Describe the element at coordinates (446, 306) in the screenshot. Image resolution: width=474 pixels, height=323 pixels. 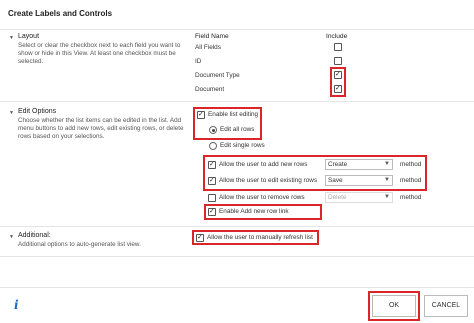
I see `cancel-button: CANCEL` at that location.